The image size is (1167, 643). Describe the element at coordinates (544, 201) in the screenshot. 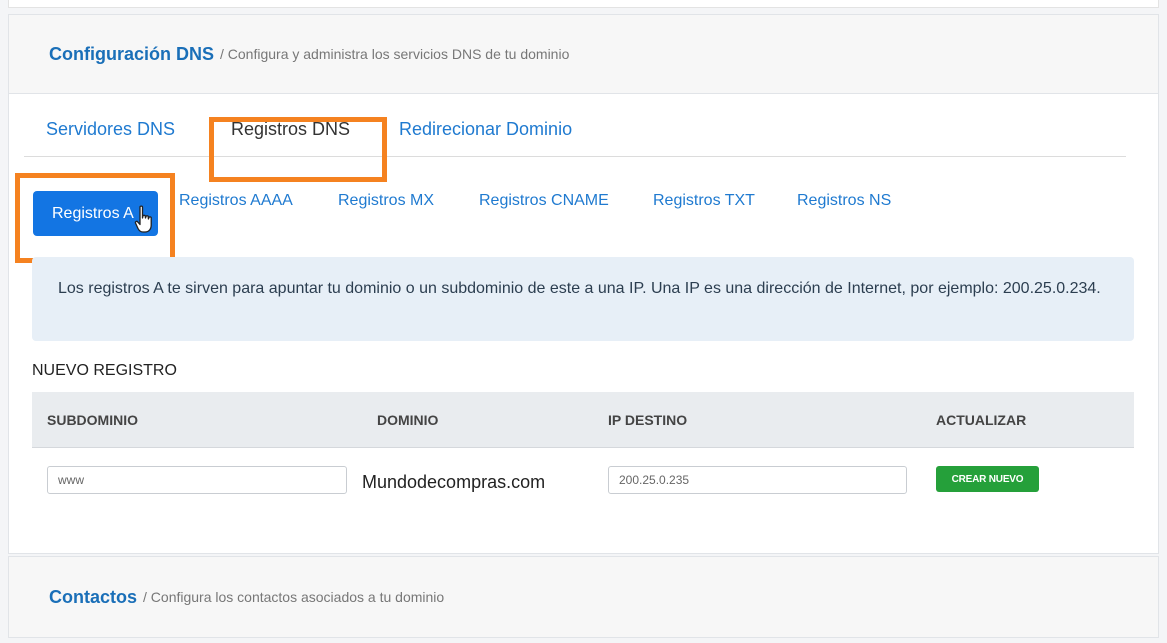

I see `subtab-registros-cname: Registros CNAME` at that location.